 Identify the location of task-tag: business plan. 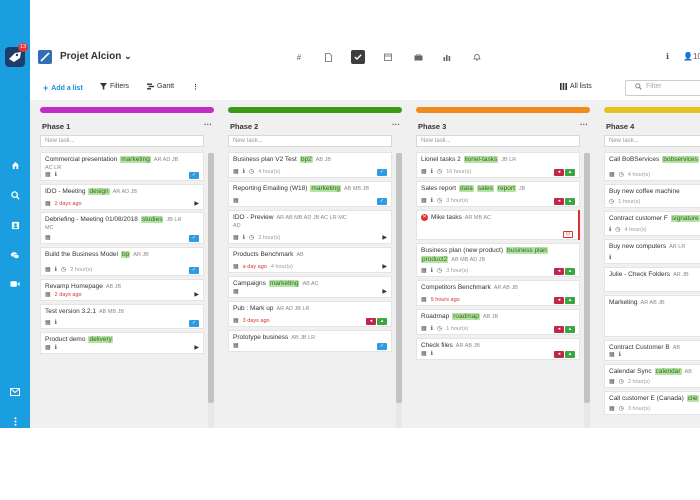
(527, 250).